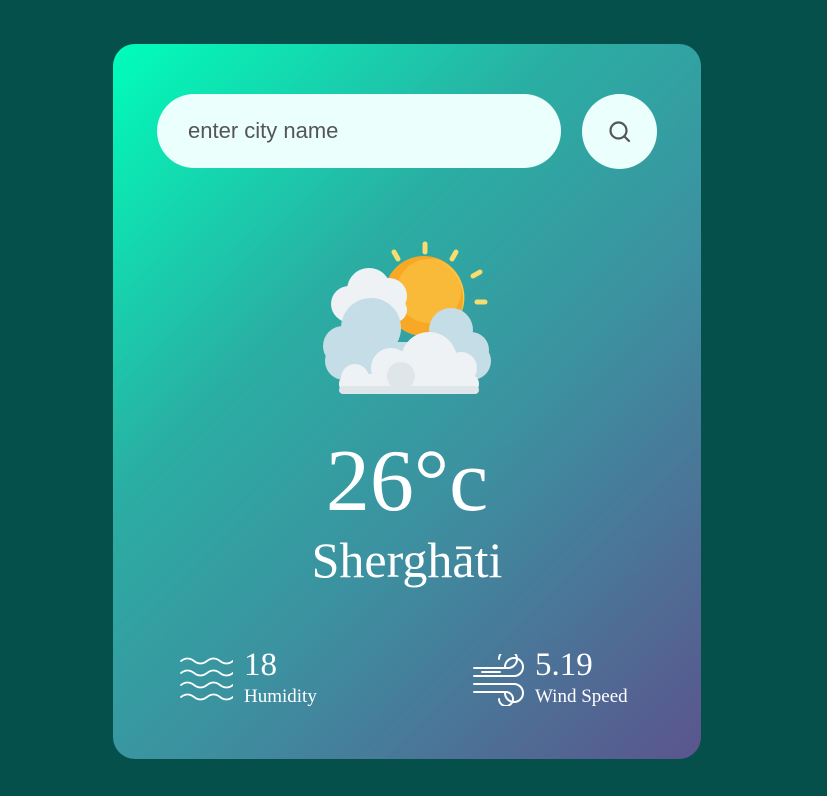 The image size is (827, 796). I want to click on city-name: Sherghāti, so click(407, 560).